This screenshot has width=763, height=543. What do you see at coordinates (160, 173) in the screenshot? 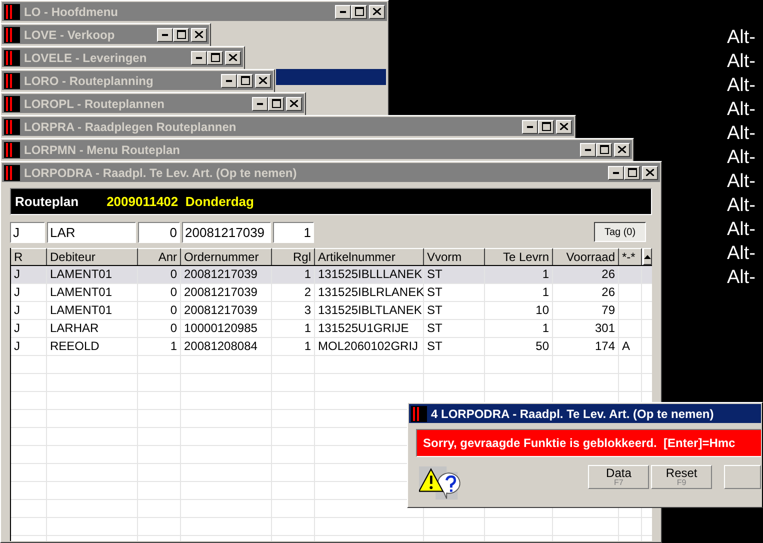
I see `window-title: LORPODRA - Raadpl. Te Lev. Art. (Op te nemen)` at bounding box center [160, 173].